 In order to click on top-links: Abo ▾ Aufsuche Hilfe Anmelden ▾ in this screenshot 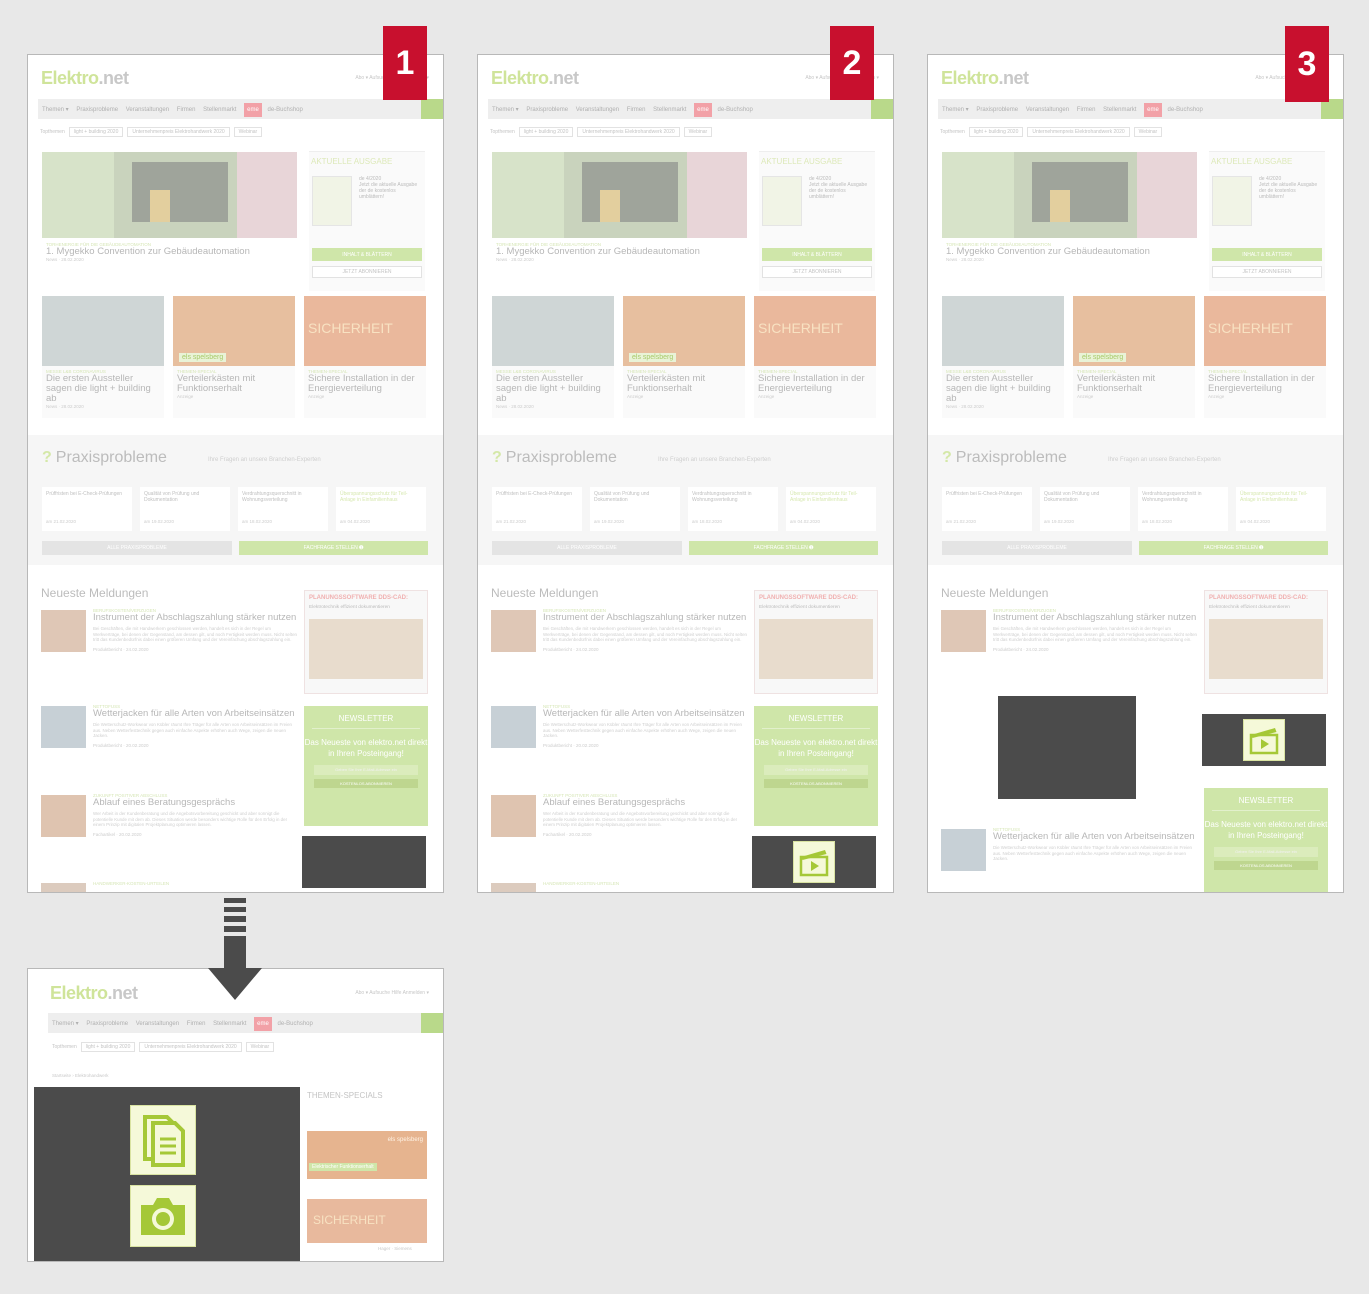, I will do `click(392, 993)`.